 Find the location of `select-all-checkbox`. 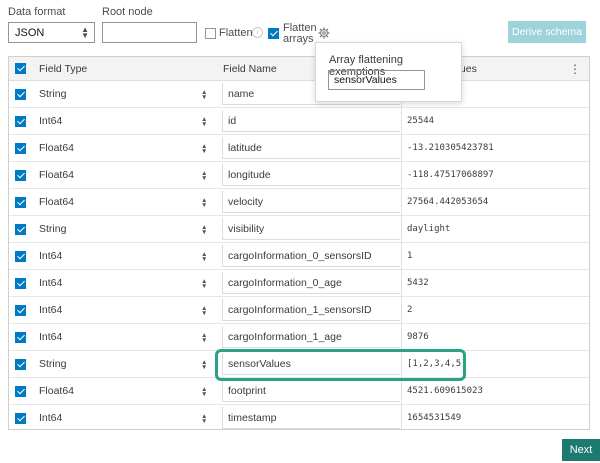

select-all-checkbox is located at coordinates (20, 68).